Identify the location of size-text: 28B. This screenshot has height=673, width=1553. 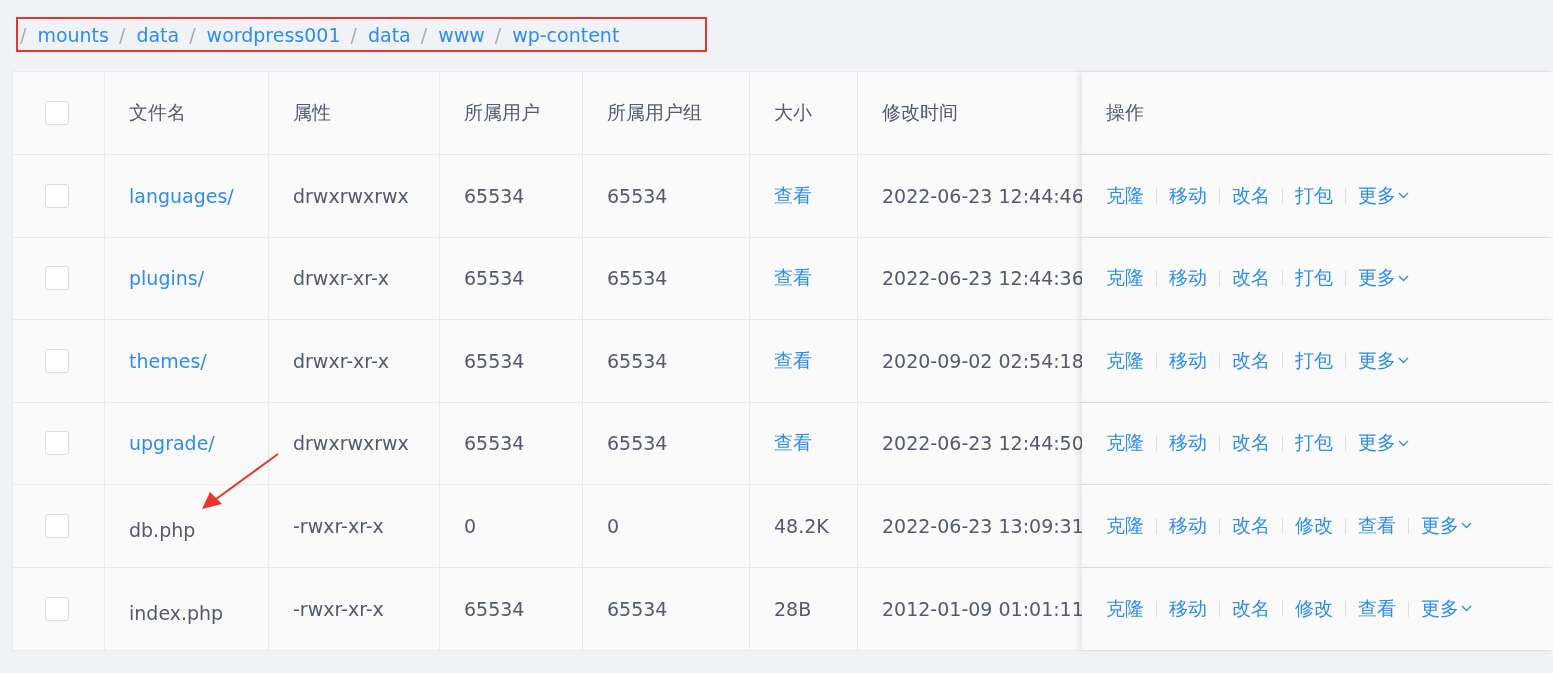
(793, 608).